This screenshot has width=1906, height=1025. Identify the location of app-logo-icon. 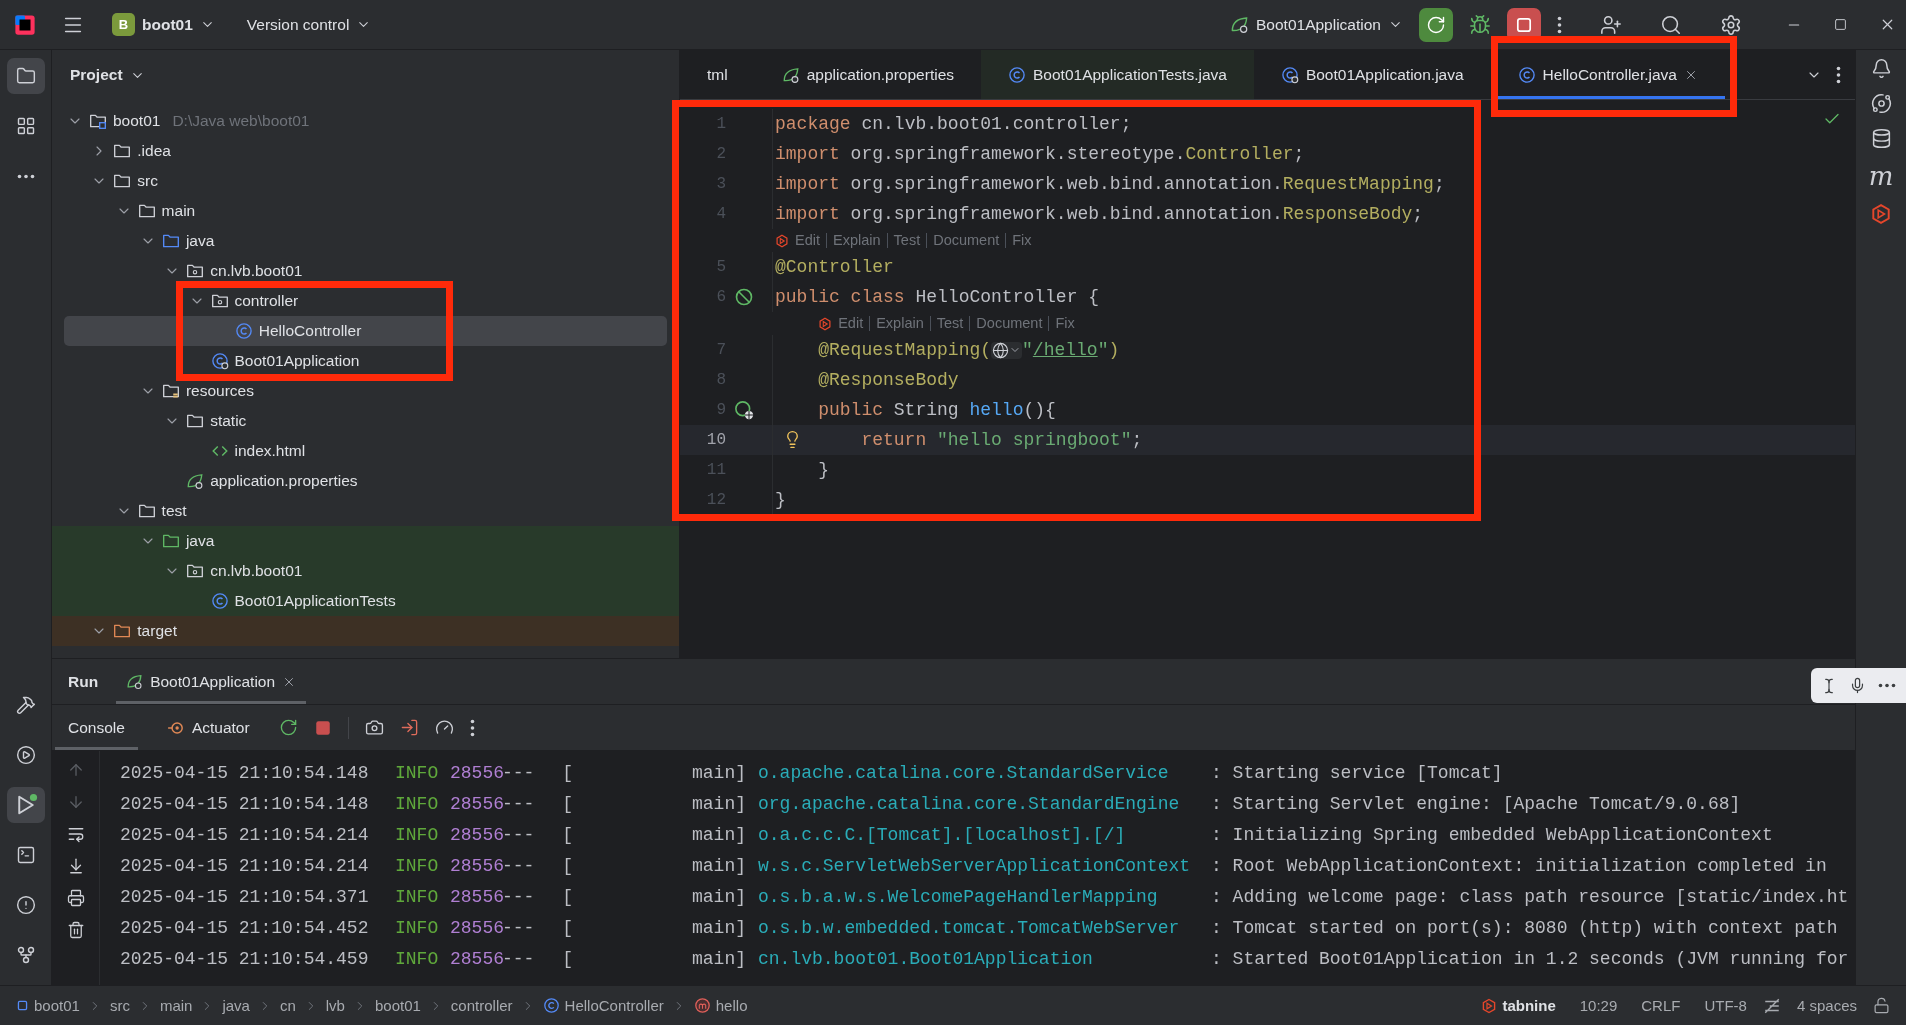
(25, 24).